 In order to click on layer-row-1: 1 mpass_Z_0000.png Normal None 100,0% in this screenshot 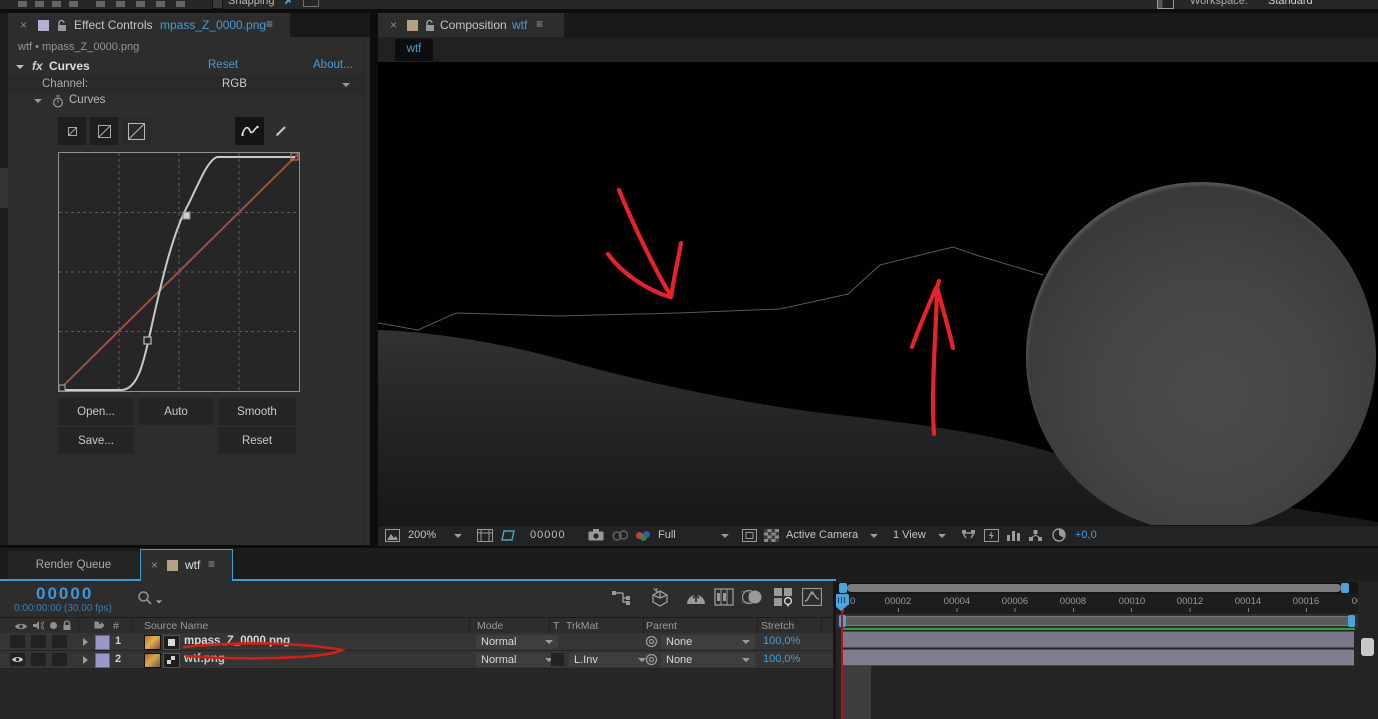, I will do `click(416, 642)`.